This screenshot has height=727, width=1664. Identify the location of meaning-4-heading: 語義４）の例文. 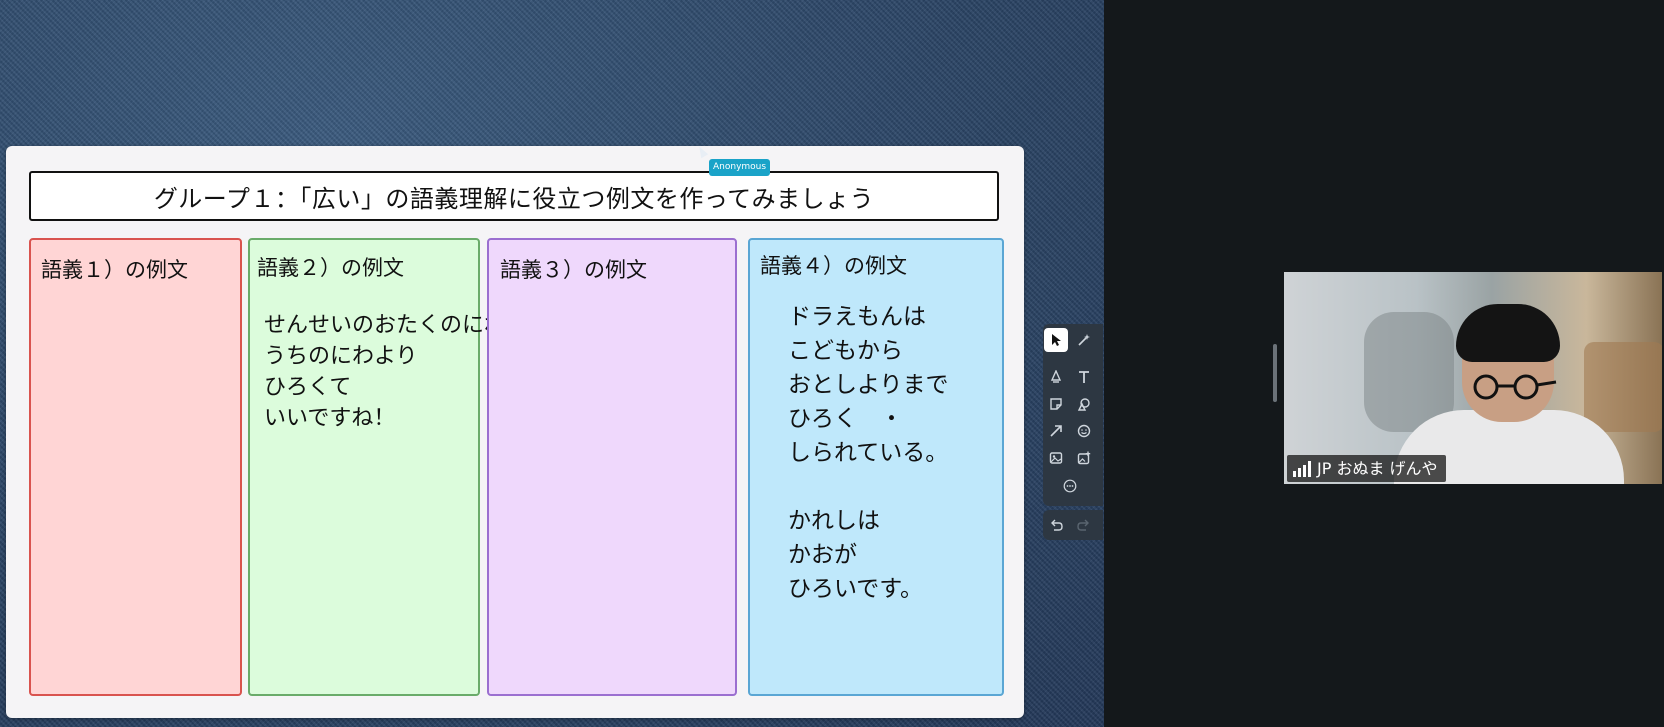
(833, 266).